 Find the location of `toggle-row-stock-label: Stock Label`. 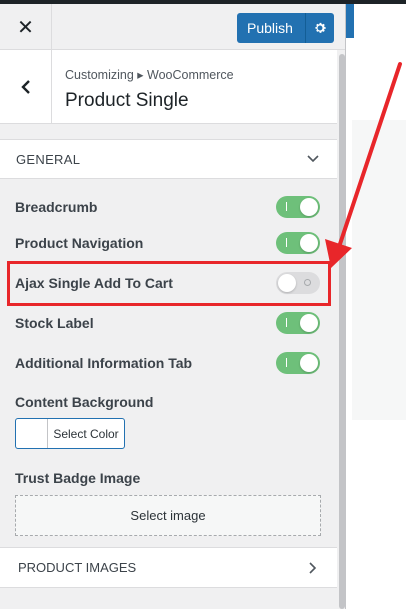

toggle-row-stock-label: Stock Label is located at coordinates (167, 323).